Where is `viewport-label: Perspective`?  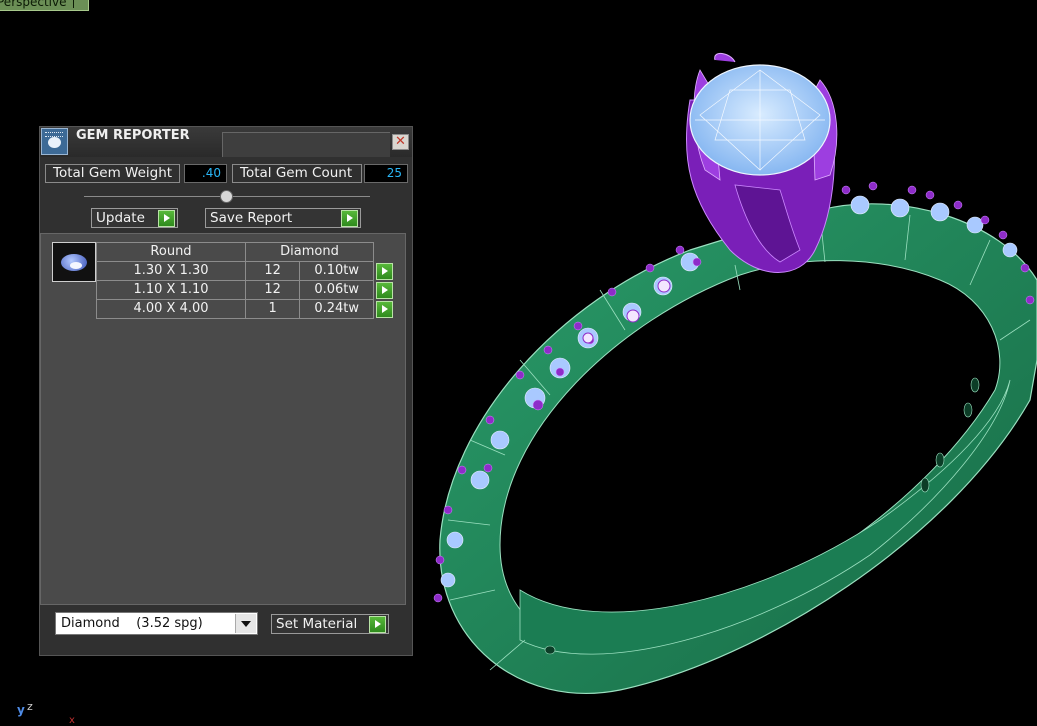
viewport-label: Perspective is located at coordinates (44, 5).